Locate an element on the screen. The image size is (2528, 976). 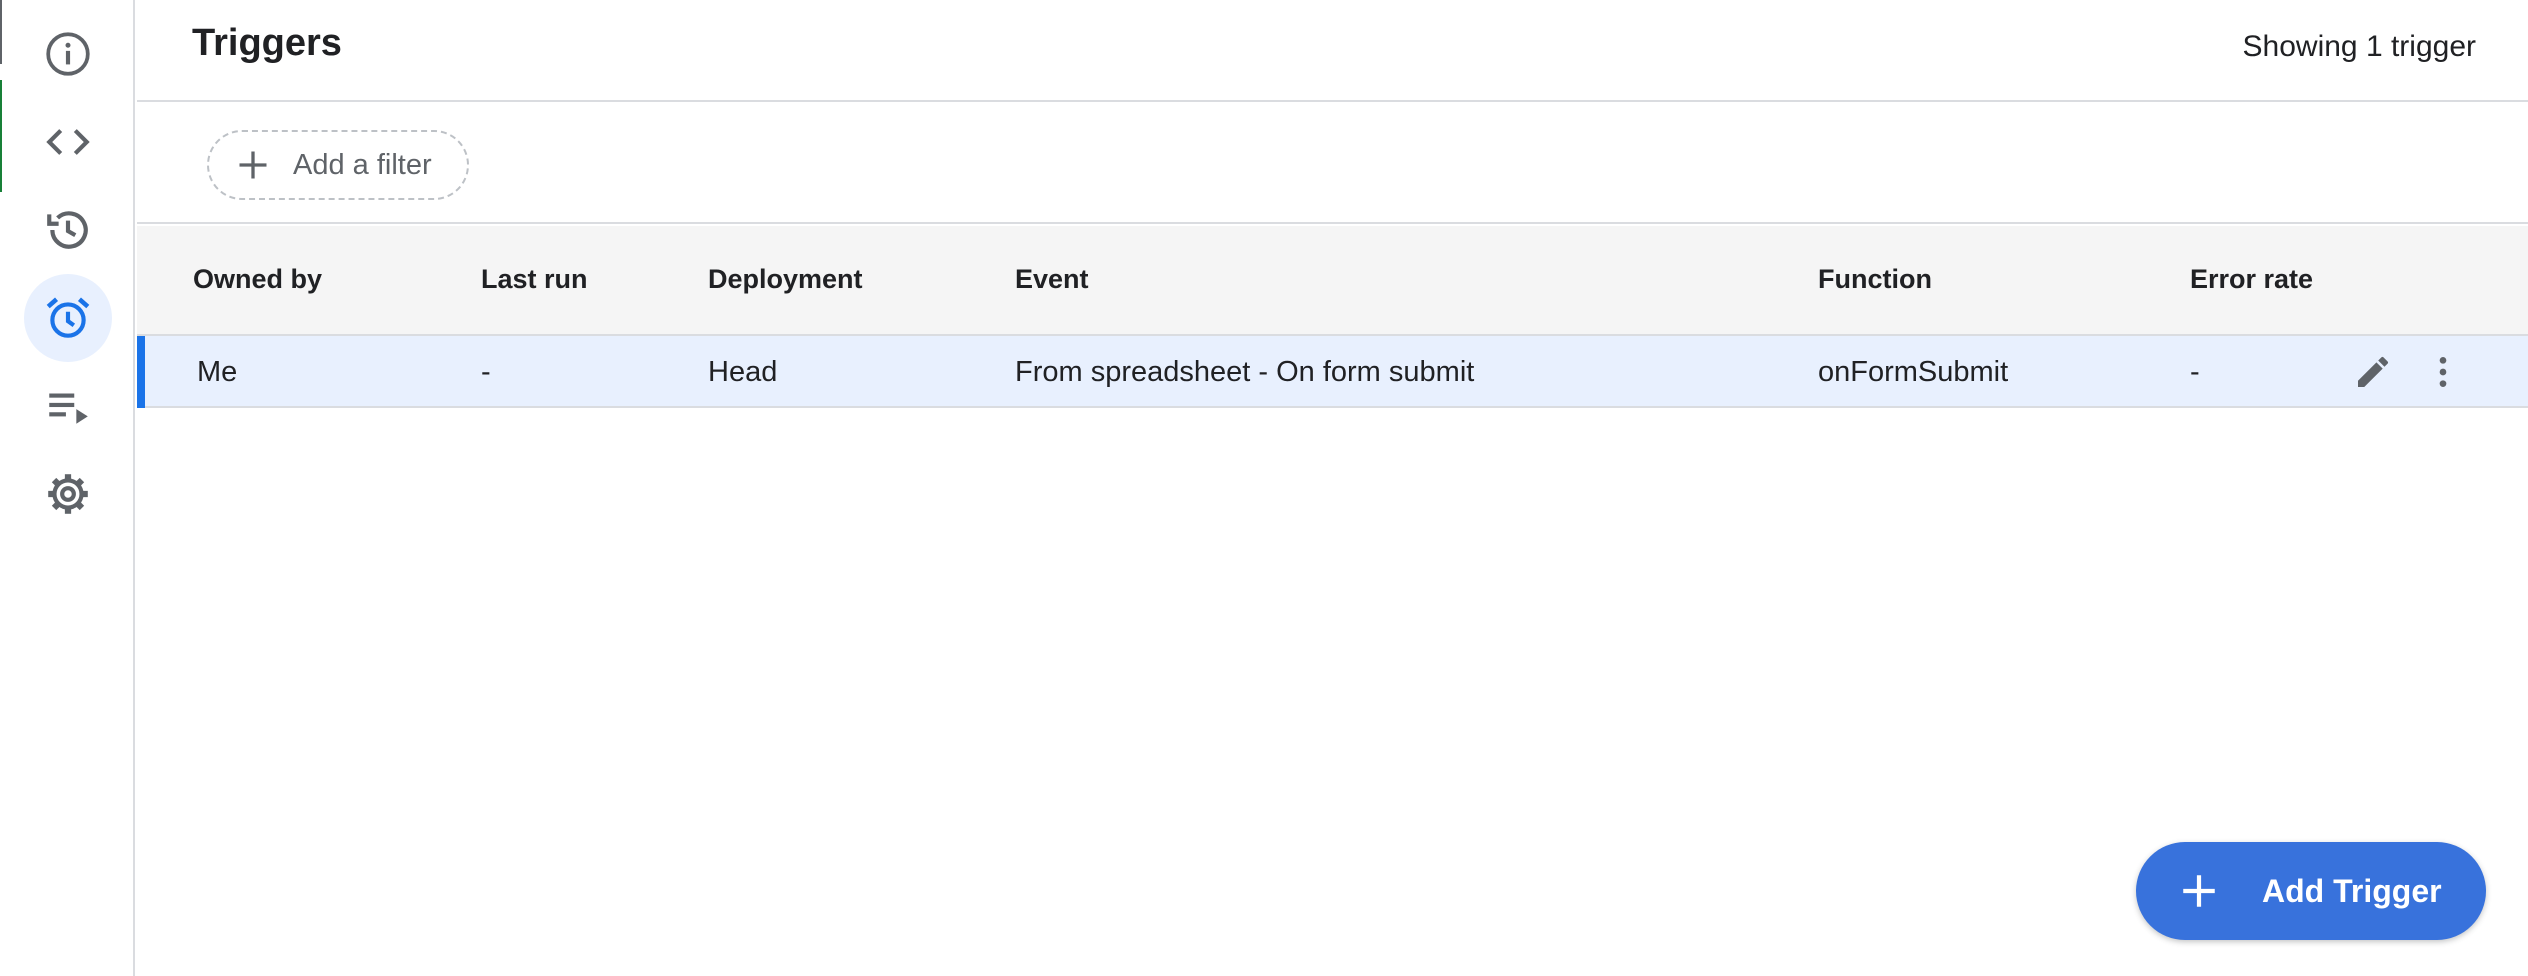
nav-overview is located at coordinates (68, 54).